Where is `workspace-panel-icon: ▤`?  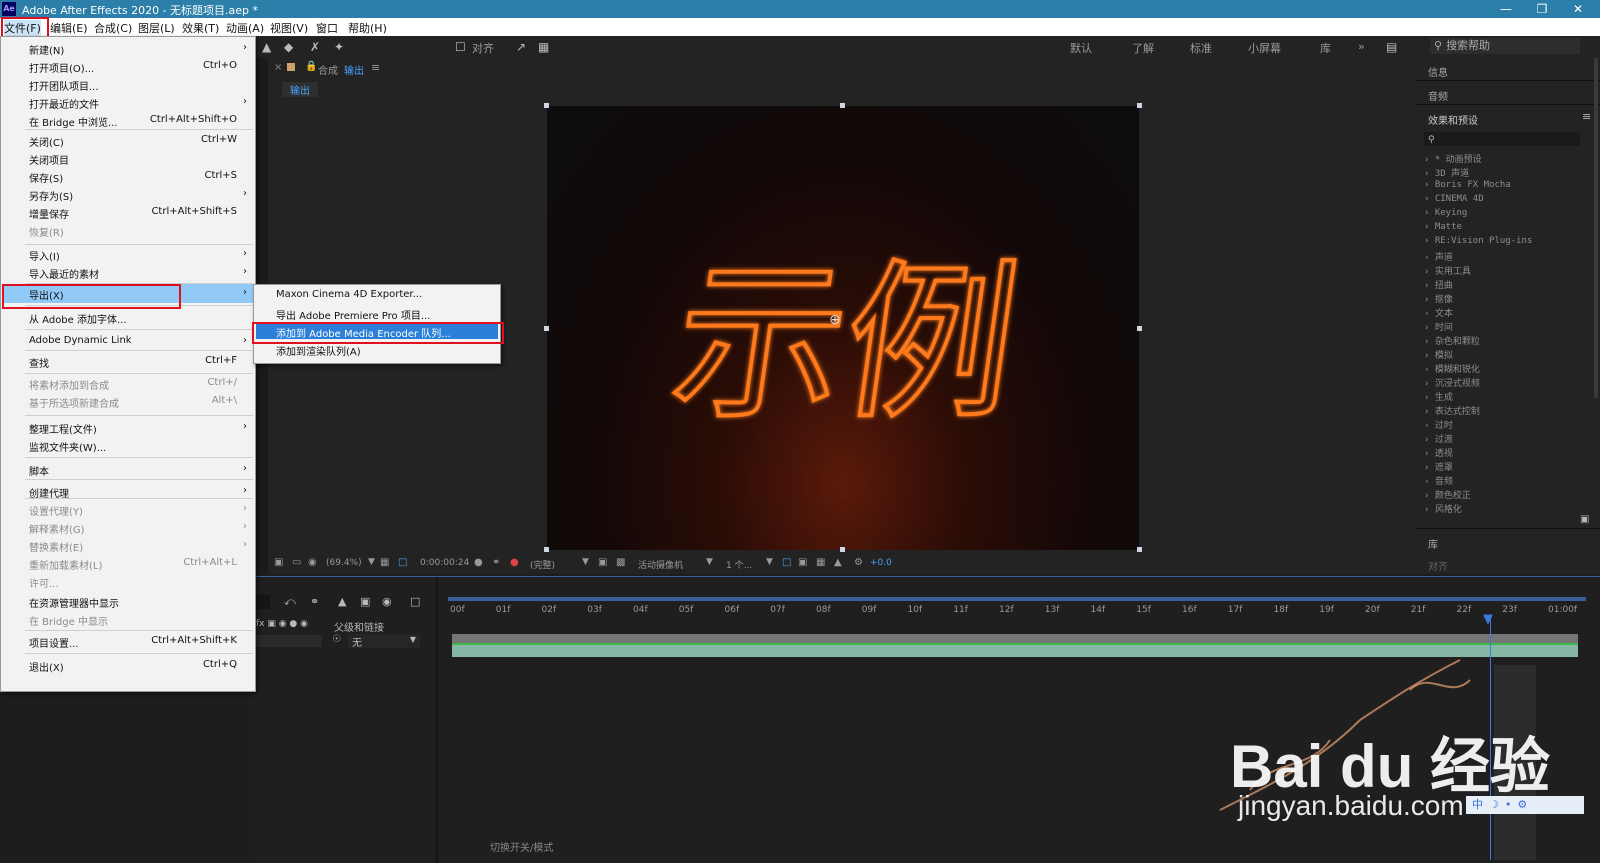 workspace-panel-icon: ▤ is located at coordinates (1391, 47).